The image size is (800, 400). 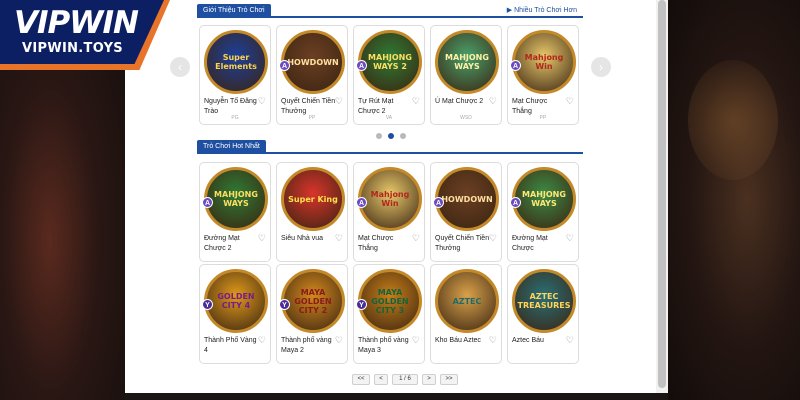 What do you see at coordinates (601, 67) in the screenshot?
I see `carousel-next-button: ›` at bounding box center [601, 67].